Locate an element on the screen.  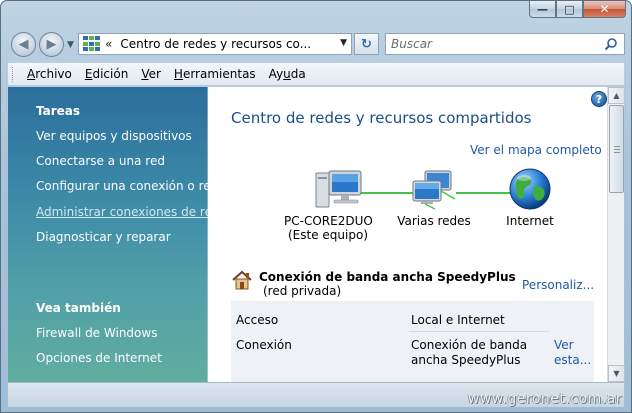
node-pc-name: PC-CORE2DUO is located at coordinates (328, 221).